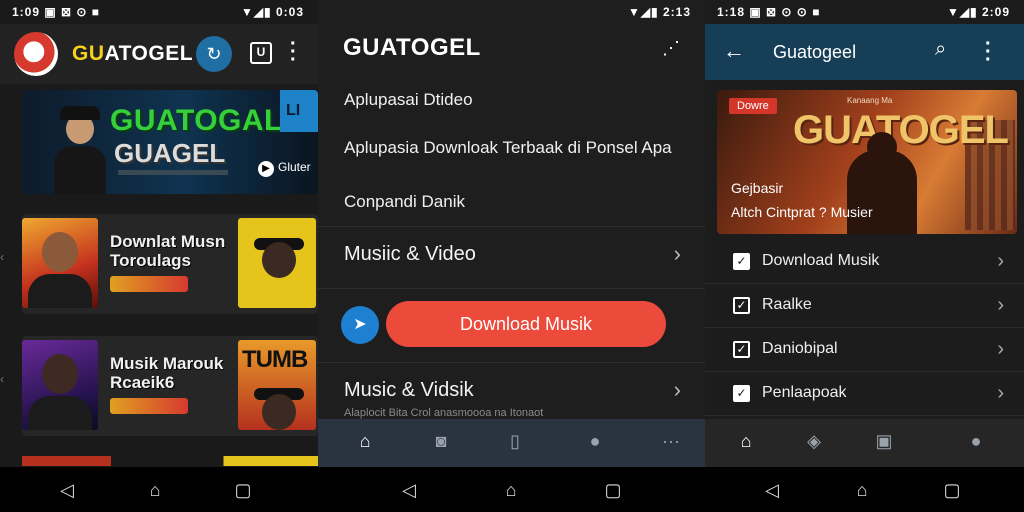  What do you see at coordinates (901, 130) in the screenshot?
I see `banner-title: GUATOGEL` at bounding box center [901, 130].